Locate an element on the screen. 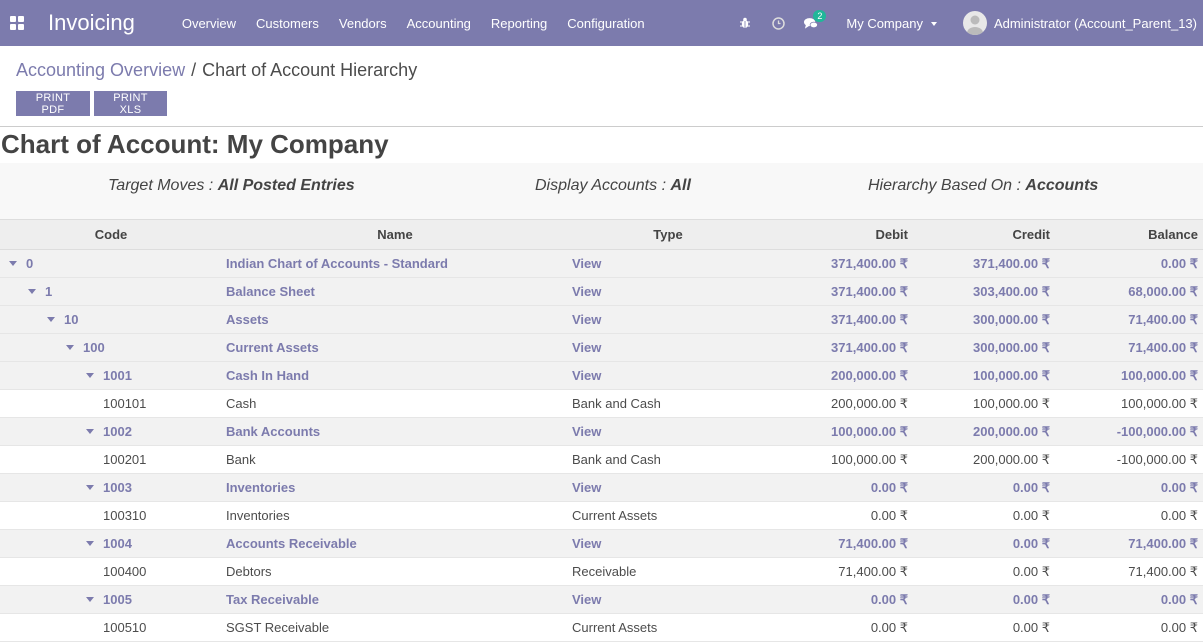 Image resolution: width=1203 pixels, height=643 pixels. message-count-badge: 2 is located at coordinates (820, 16).